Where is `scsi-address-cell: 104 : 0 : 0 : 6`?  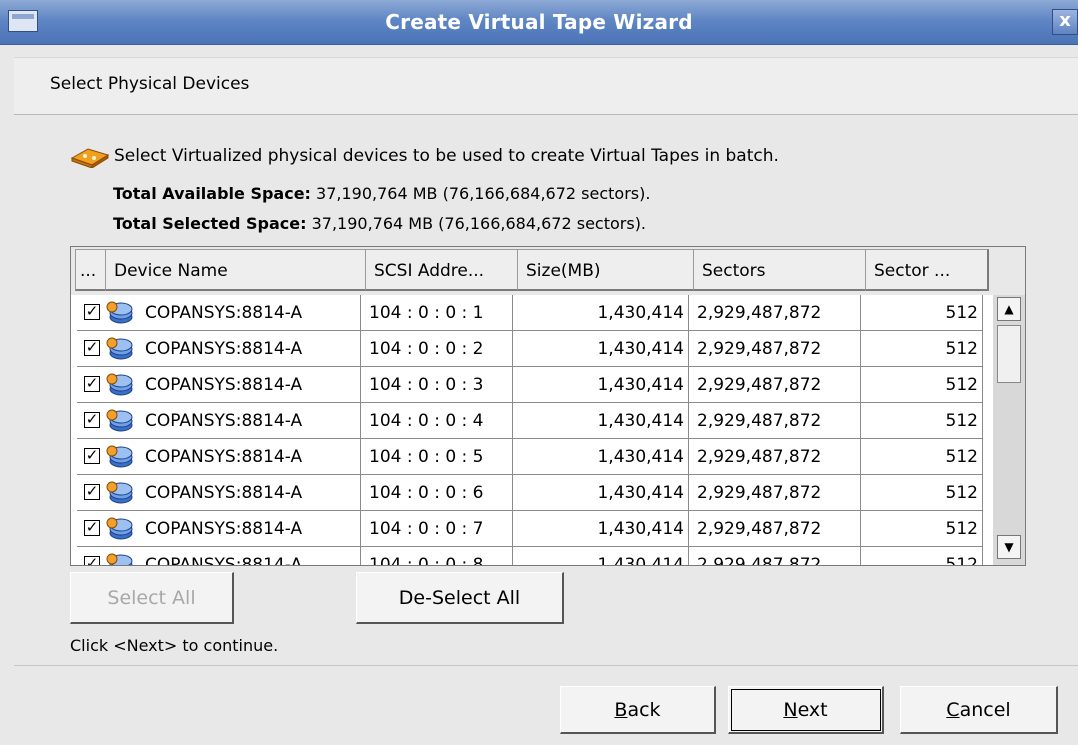 scsi-address-cell: 104 : 0 : 0 : 6 is located at coordinates (437, 493).